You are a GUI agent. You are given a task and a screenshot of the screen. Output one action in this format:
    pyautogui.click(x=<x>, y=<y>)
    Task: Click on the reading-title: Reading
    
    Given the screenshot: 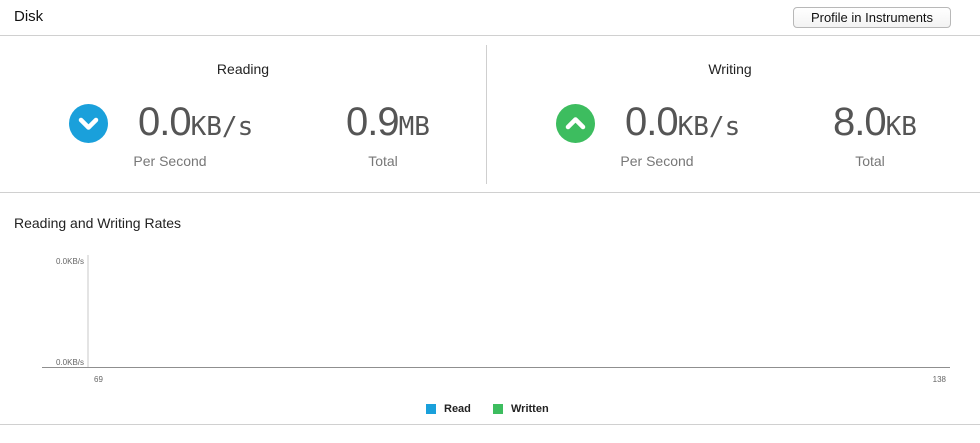 What is the action you would take?
    pyautogui.click(x=243, y=69)
    